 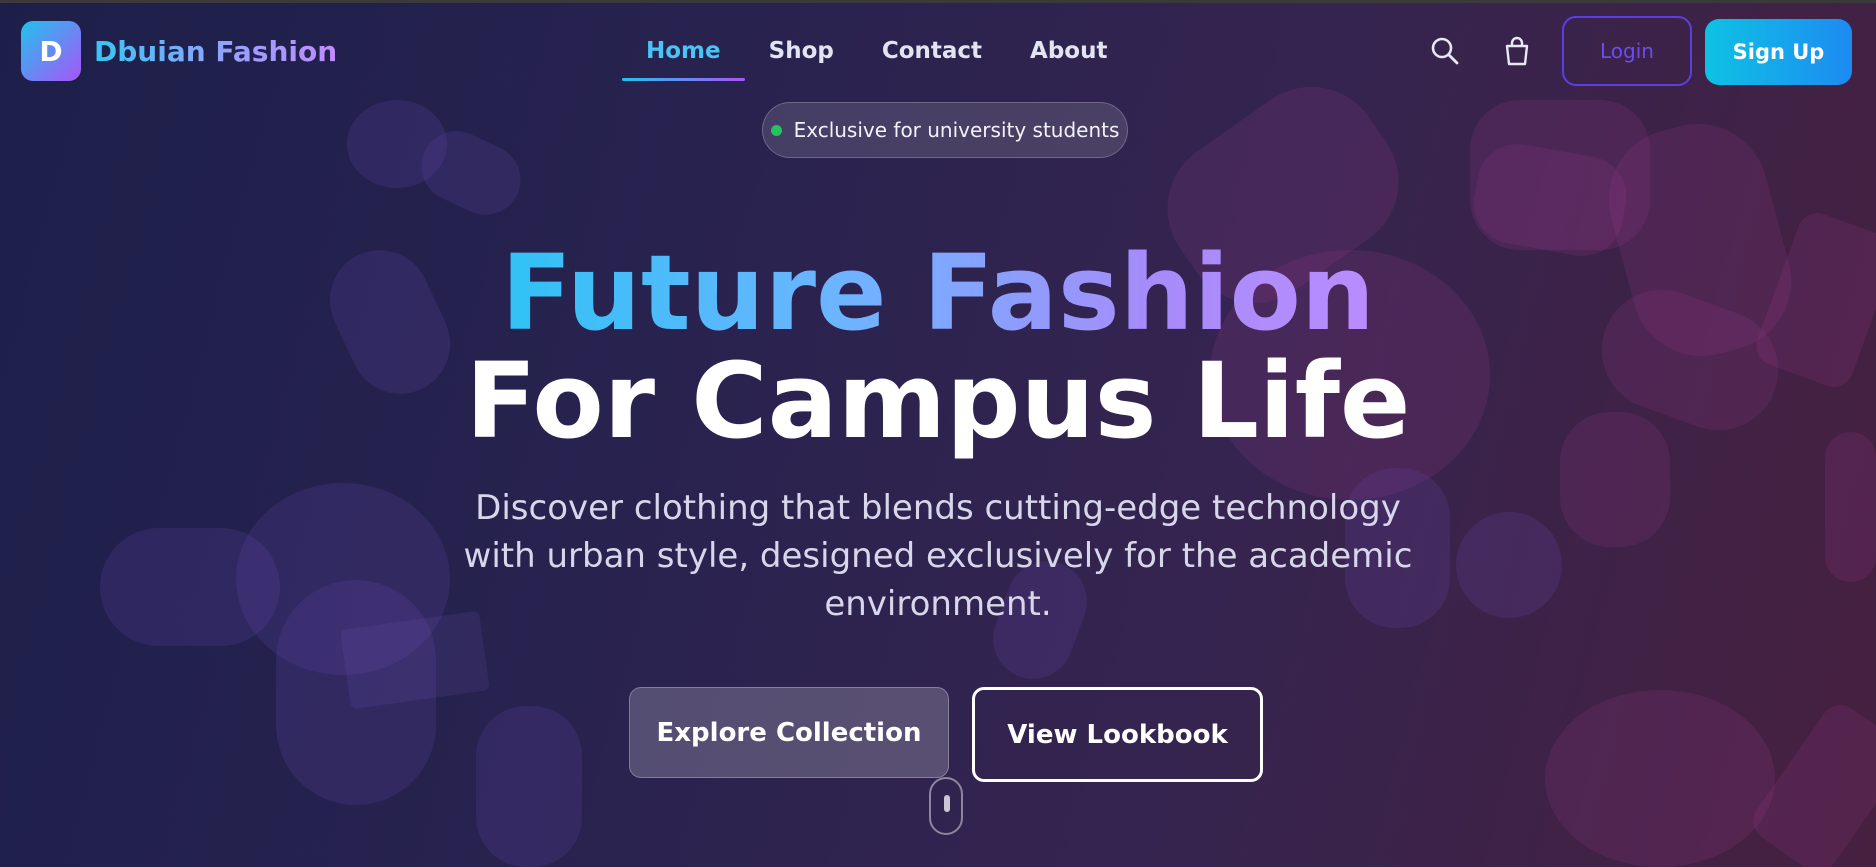 What do you see at coordinates (683, 51) in the screenshot?
I see `nav-link-home: Home` at bounding box center [683, 51].